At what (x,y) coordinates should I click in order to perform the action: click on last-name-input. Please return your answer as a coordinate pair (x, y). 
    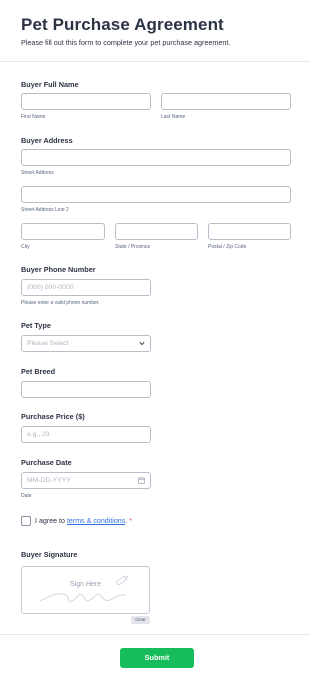
    Looking at the image, I should click on (226, 101).